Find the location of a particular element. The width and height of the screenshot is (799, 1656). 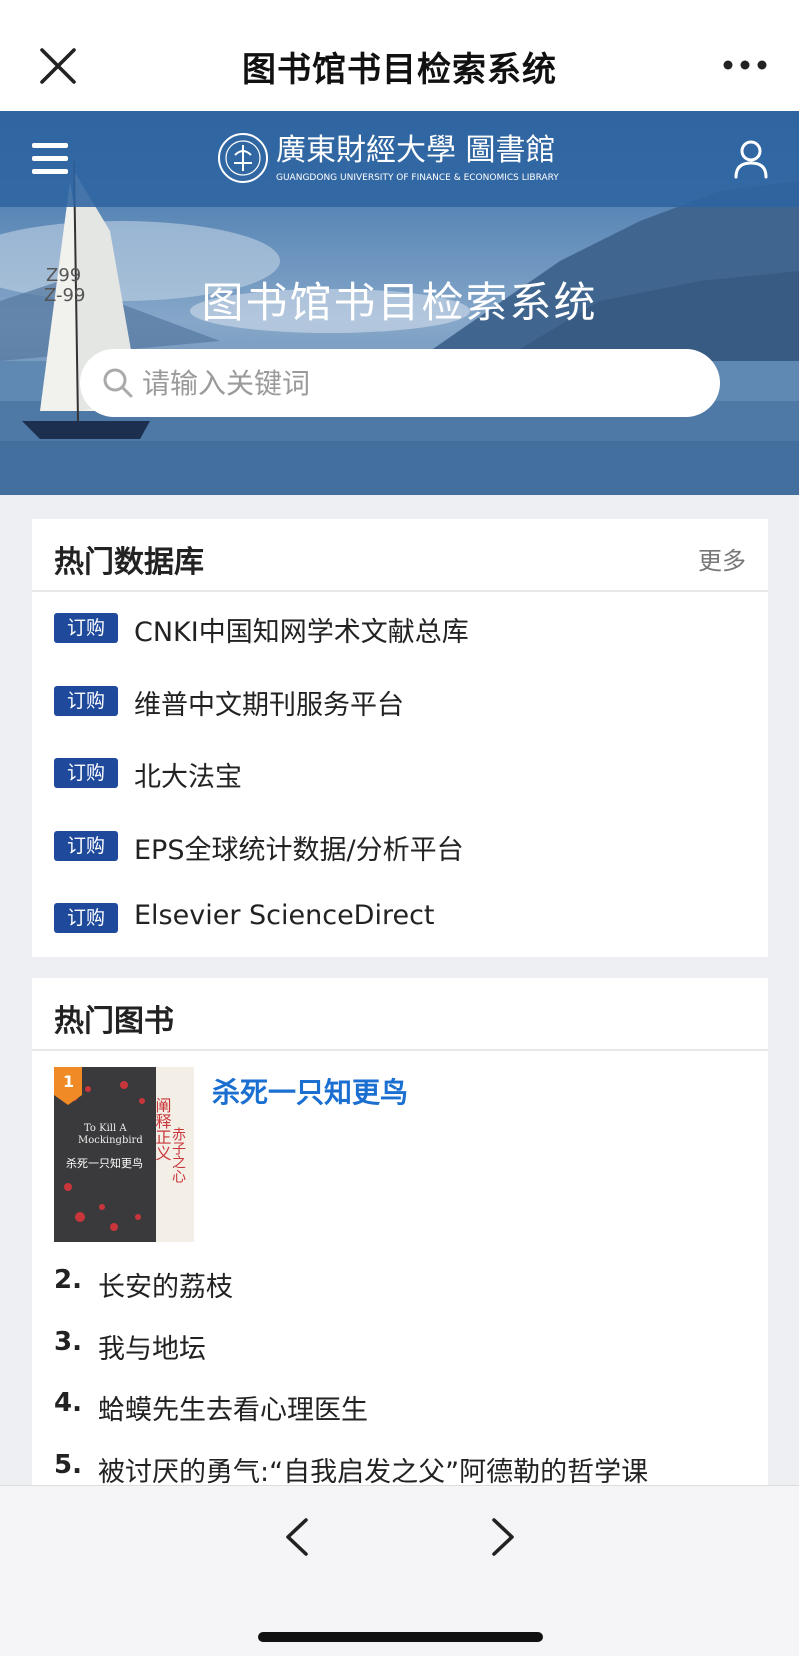

book-title: 我与地坛 is located at coordinates (152, 1346).